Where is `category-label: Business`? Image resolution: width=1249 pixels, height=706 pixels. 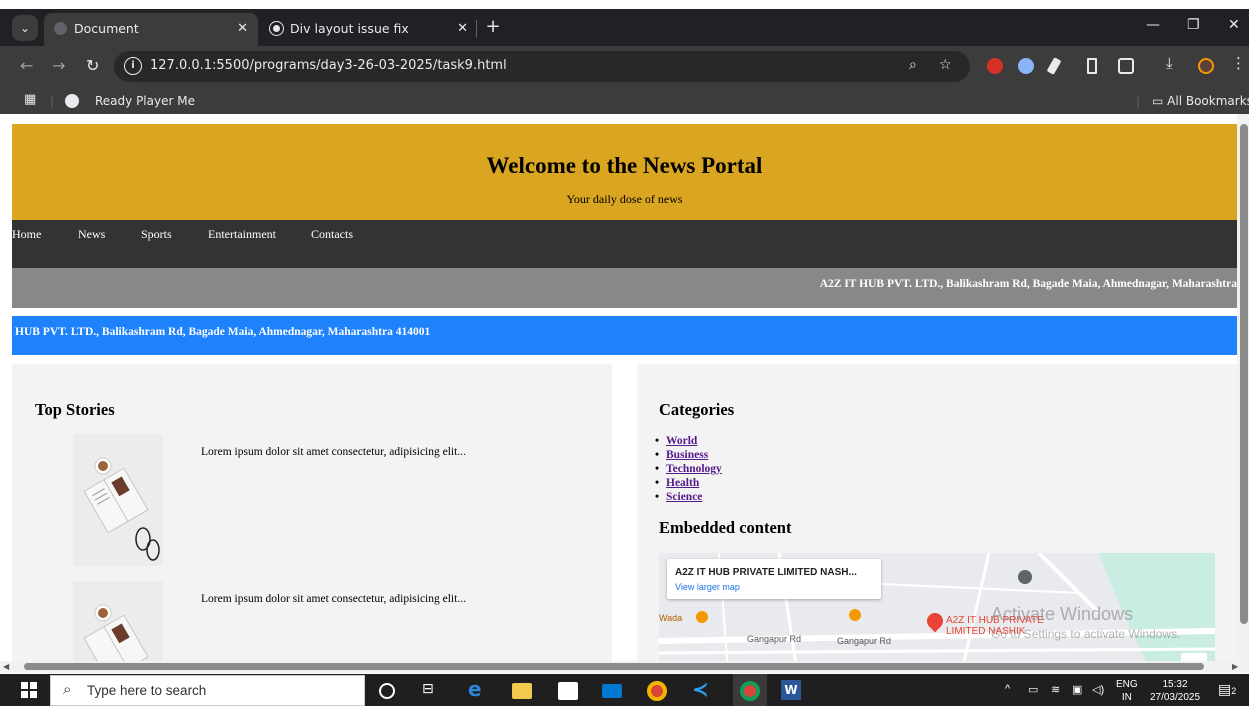
category-label: Business is located at coordinates (687, 455).